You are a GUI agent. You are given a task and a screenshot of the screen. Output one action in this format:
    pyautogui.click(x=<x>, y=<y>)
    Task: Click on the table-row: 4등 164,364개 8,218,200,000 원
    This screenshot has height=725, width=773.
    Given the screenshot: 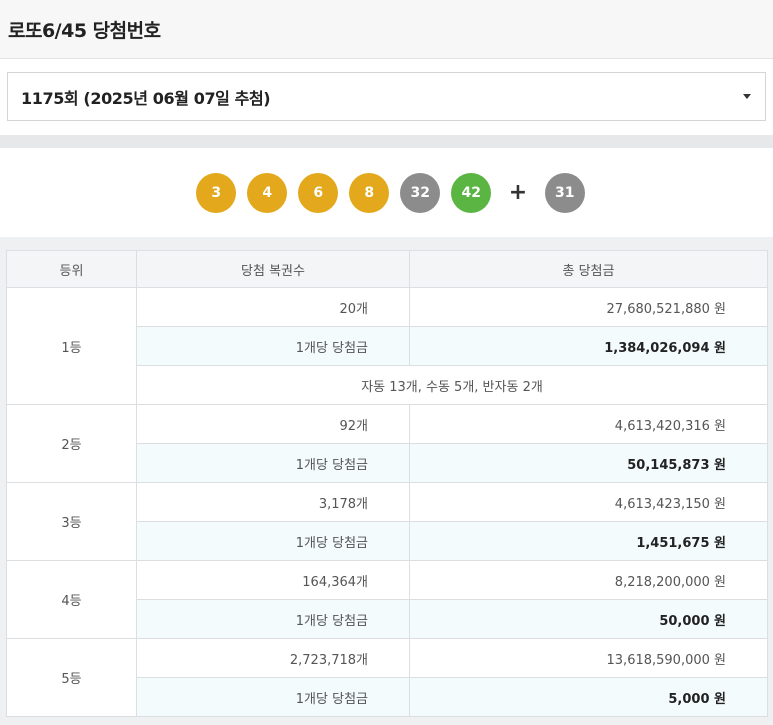 What is the action you would take?
    pyautogui.click(x=387, y=599)
    